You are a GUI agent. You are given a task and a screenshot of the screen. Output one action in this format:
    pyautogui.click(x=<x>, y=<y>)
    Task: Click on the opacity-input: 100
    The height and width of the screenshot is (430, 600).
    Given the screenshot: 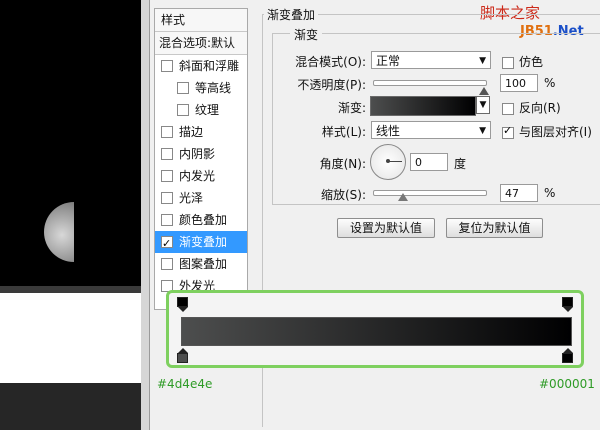 What is the action you would take?
    pyautogui.click(x=519, y=83)
    